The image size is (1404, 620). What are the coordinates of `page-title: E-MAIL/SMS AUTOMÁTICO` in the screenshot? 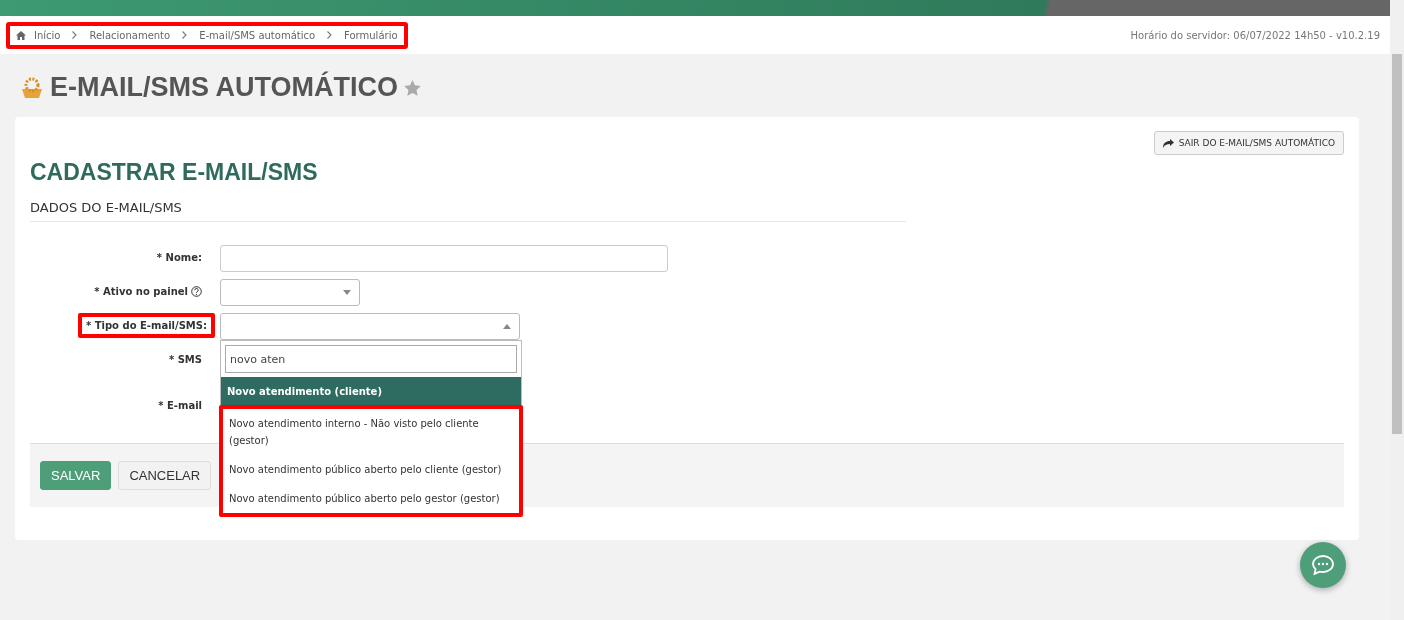 It's located at (224, 87).